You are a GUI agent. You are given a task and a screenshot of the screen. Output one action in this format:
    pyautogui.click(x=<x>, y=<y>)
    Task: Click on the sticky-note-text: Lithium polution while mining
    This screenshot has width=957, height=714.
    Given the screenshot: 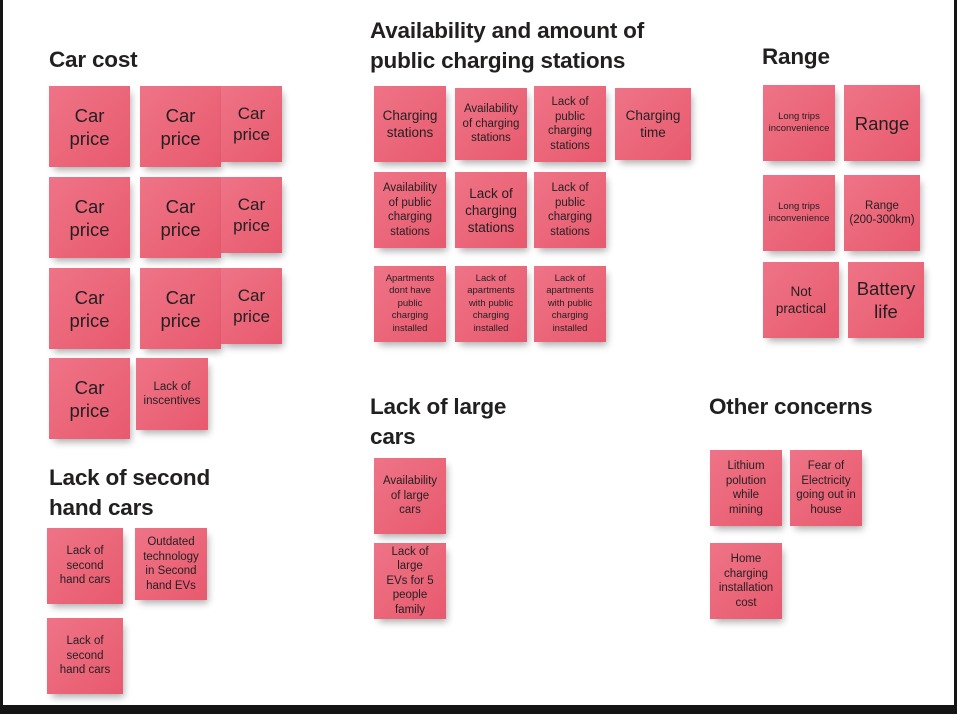 What is the action you would take?
    pyautogui.click(x=746, y=488)
    